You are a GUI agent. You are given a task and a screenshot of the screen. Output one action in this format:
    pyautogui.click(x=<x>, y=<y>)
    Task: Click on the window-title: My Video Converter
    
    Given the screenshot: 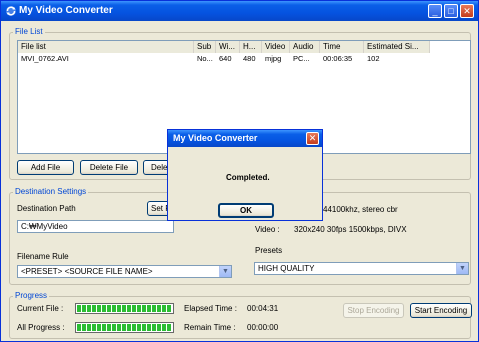 What is the action you would take?
    pyautogui.click(x=66, y=10)
    